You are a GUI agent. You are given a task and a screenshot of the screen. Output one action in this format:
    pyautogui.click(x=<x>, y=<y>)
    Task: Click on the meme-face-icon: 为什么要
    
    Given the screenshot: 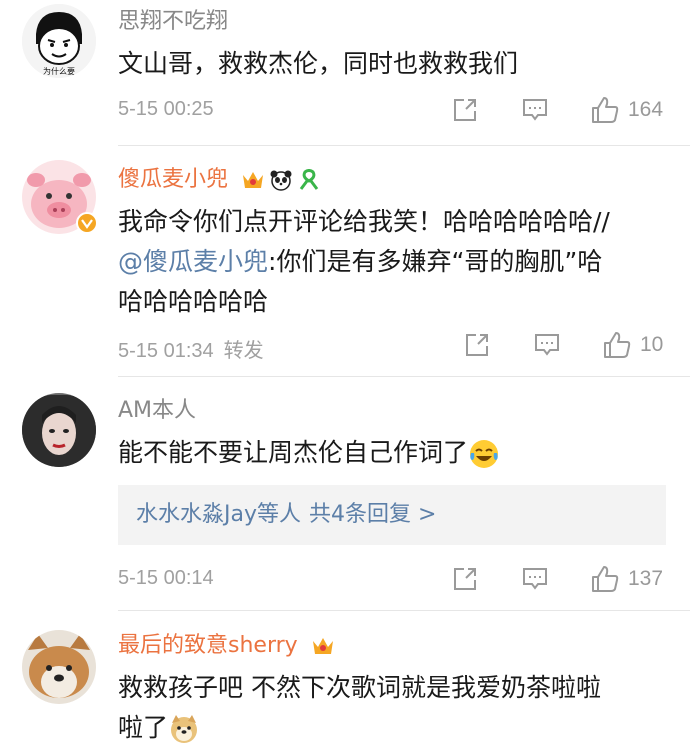 What is the action you would take?
    pyautogui.click(x=59, y=41)
    